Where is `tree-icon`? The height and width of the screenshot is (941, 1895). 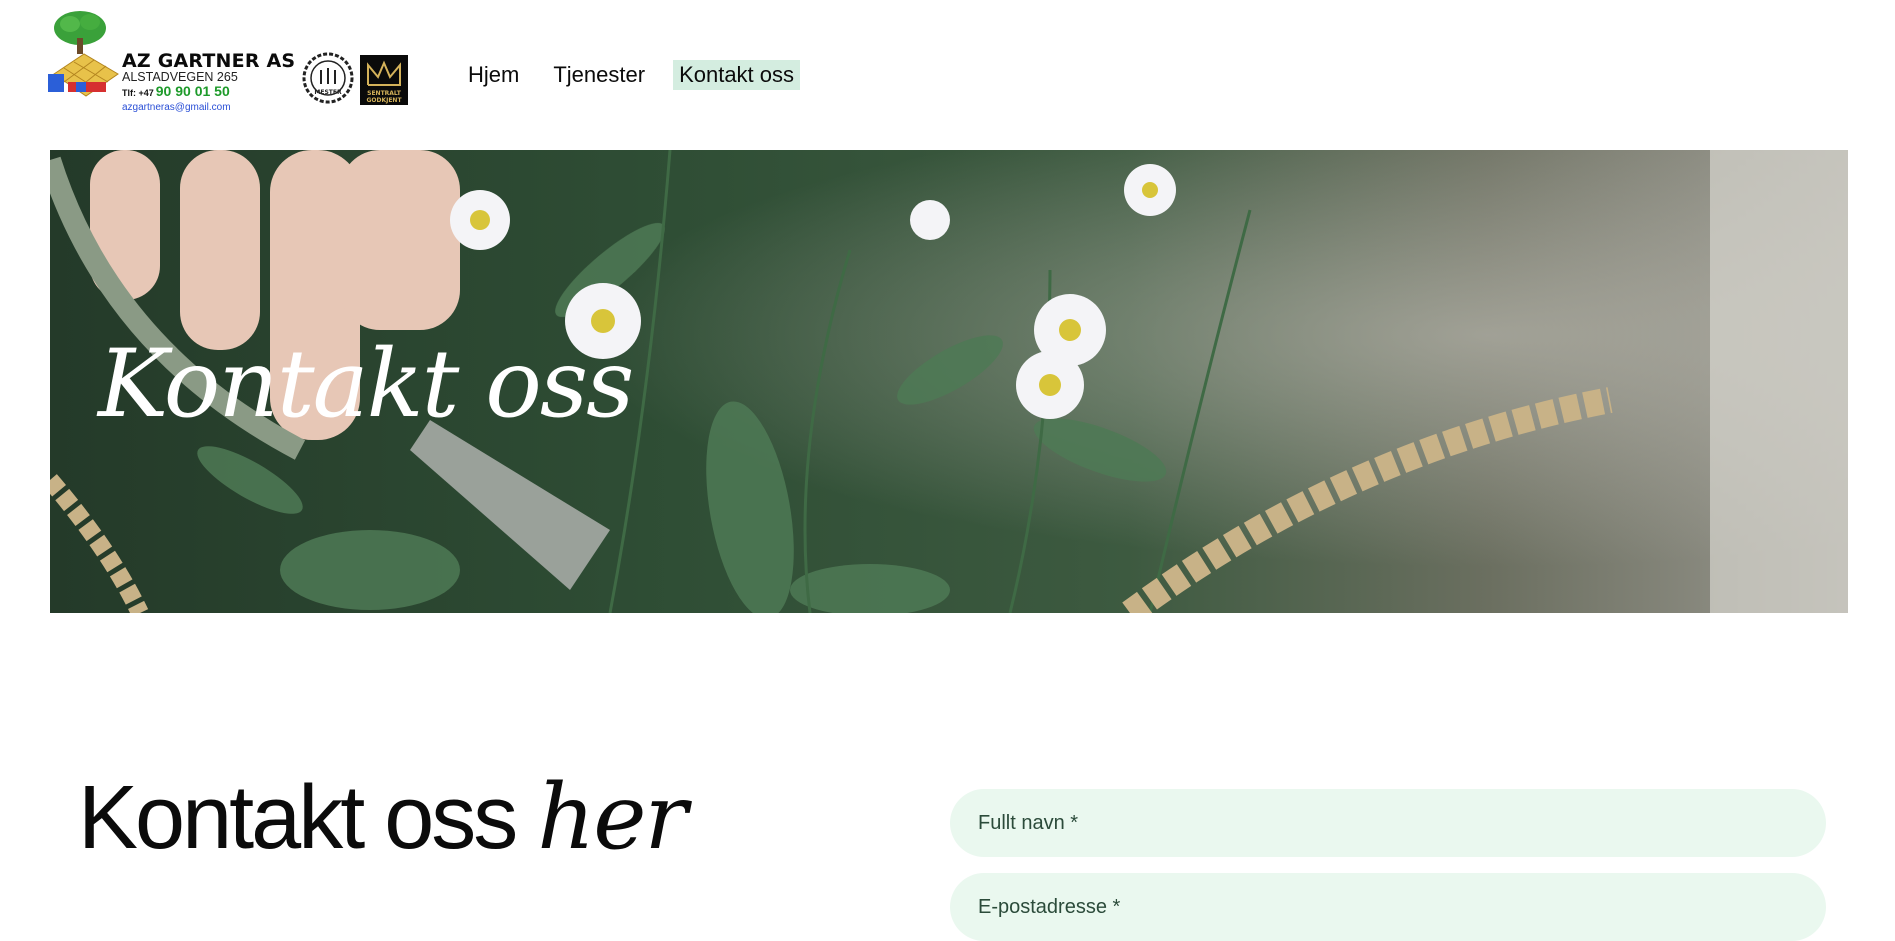
tree-icon is located at coordinates (80, 32).